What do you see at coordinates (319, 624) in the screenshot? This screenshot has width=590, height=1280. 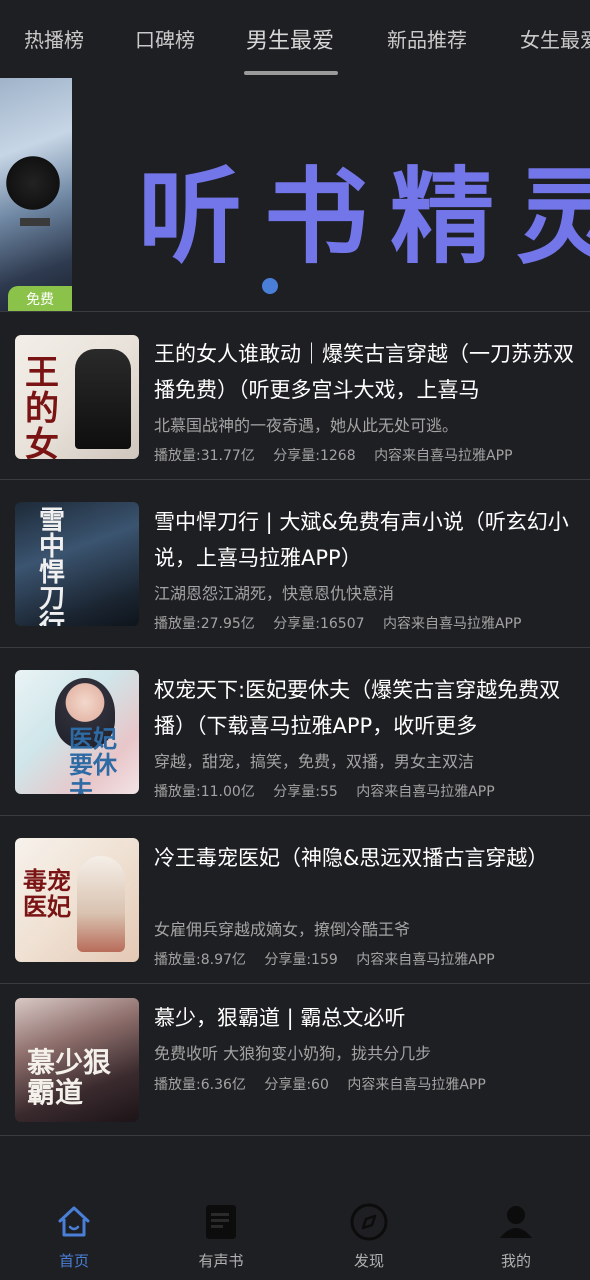 I see `share-count: 分享量:16507` at bounding box center [319, 624].